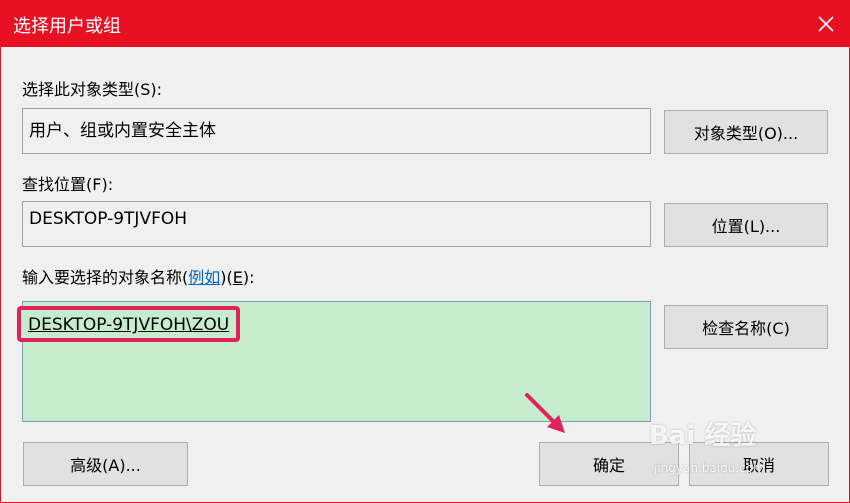 The width and height of the screenshot is (850, 503). Describe the element at coordinates (226, 277) in the screenshot. I see `names-label-middle: )(` at that location.